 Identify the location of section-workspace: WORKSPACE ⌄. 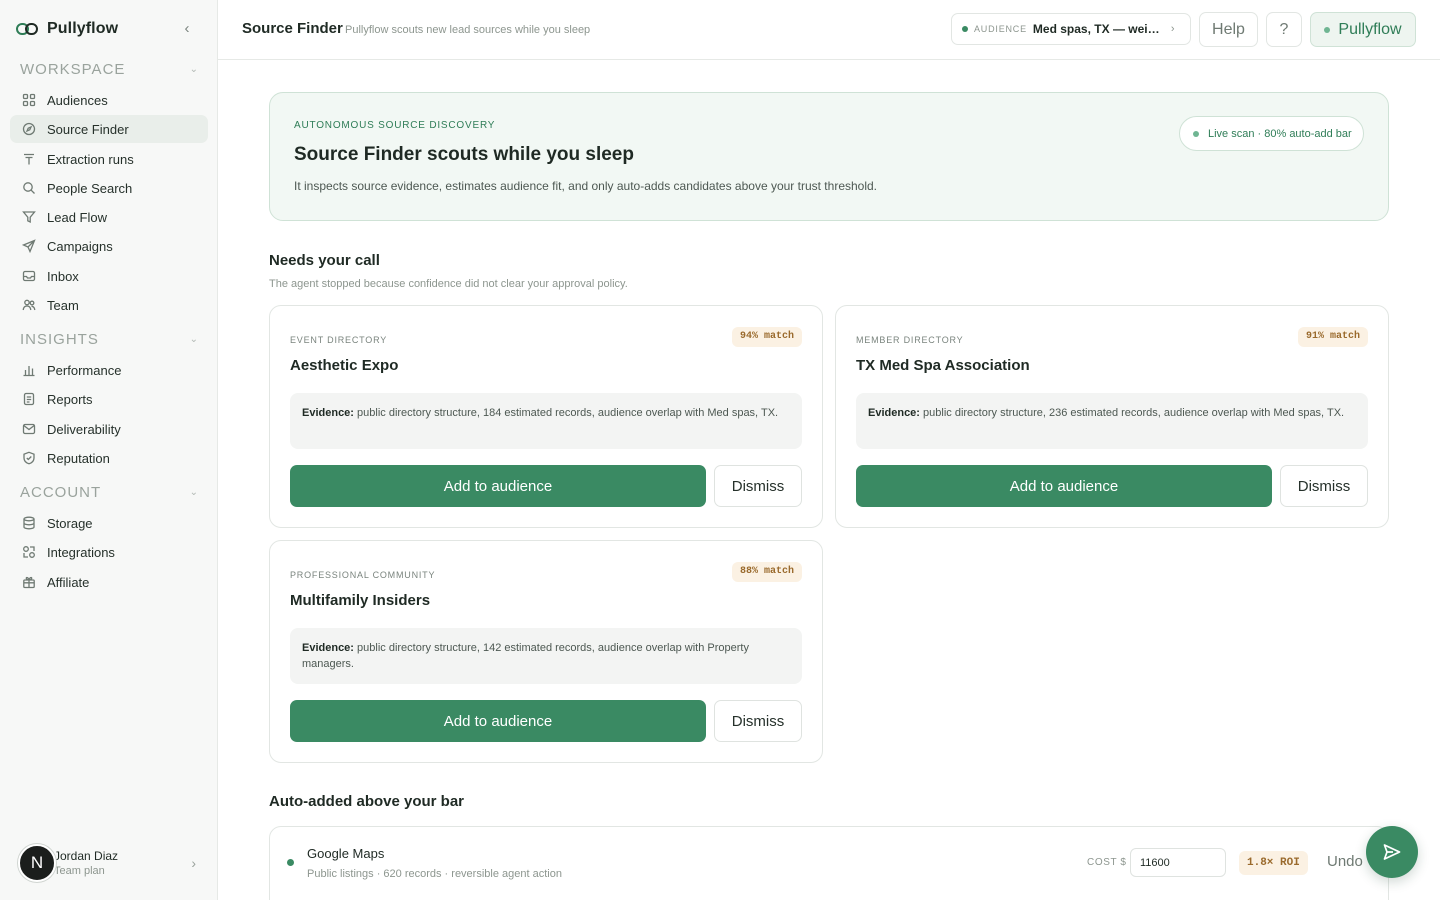
(110, 69).